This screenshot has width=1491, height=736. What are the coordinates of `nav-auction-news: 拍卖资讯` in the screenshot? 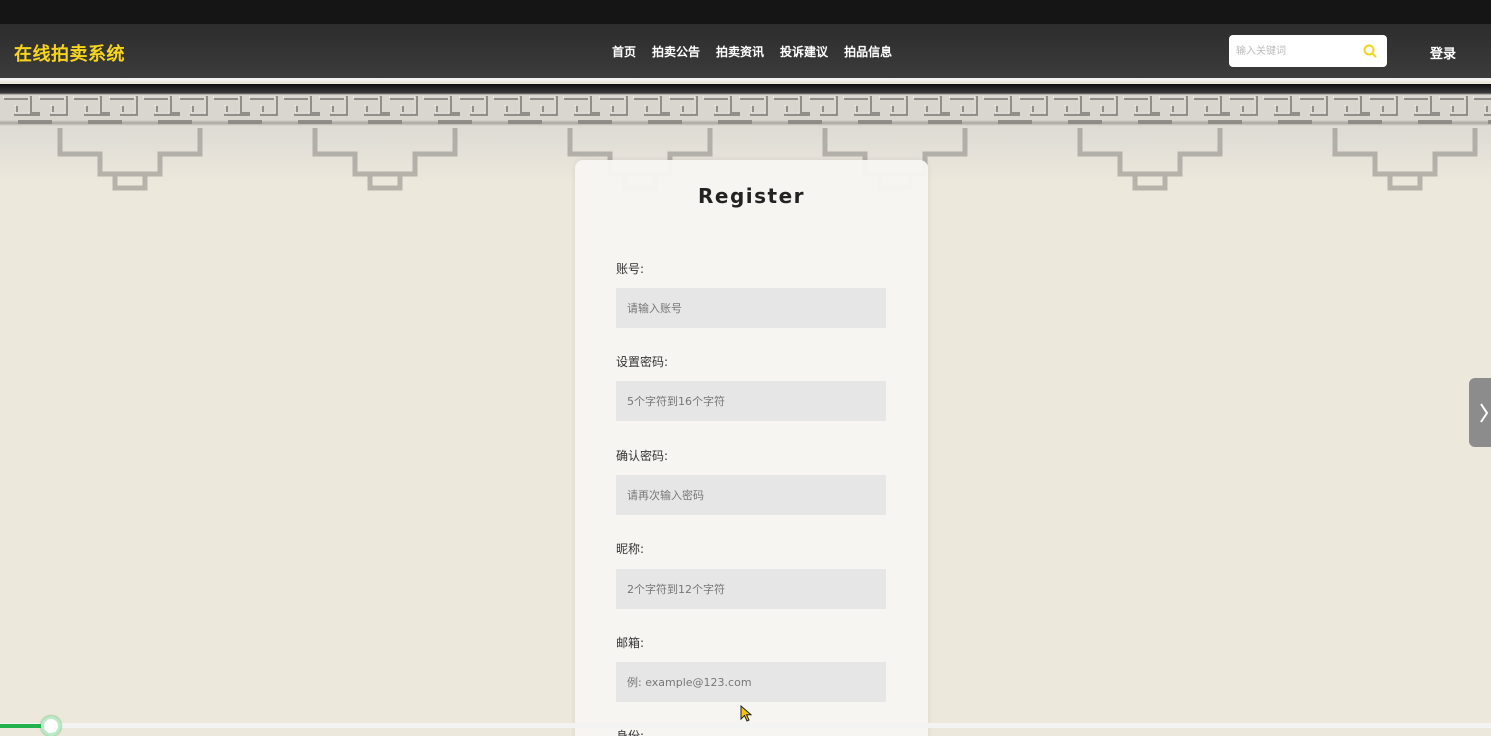 It's located at (740, 51).